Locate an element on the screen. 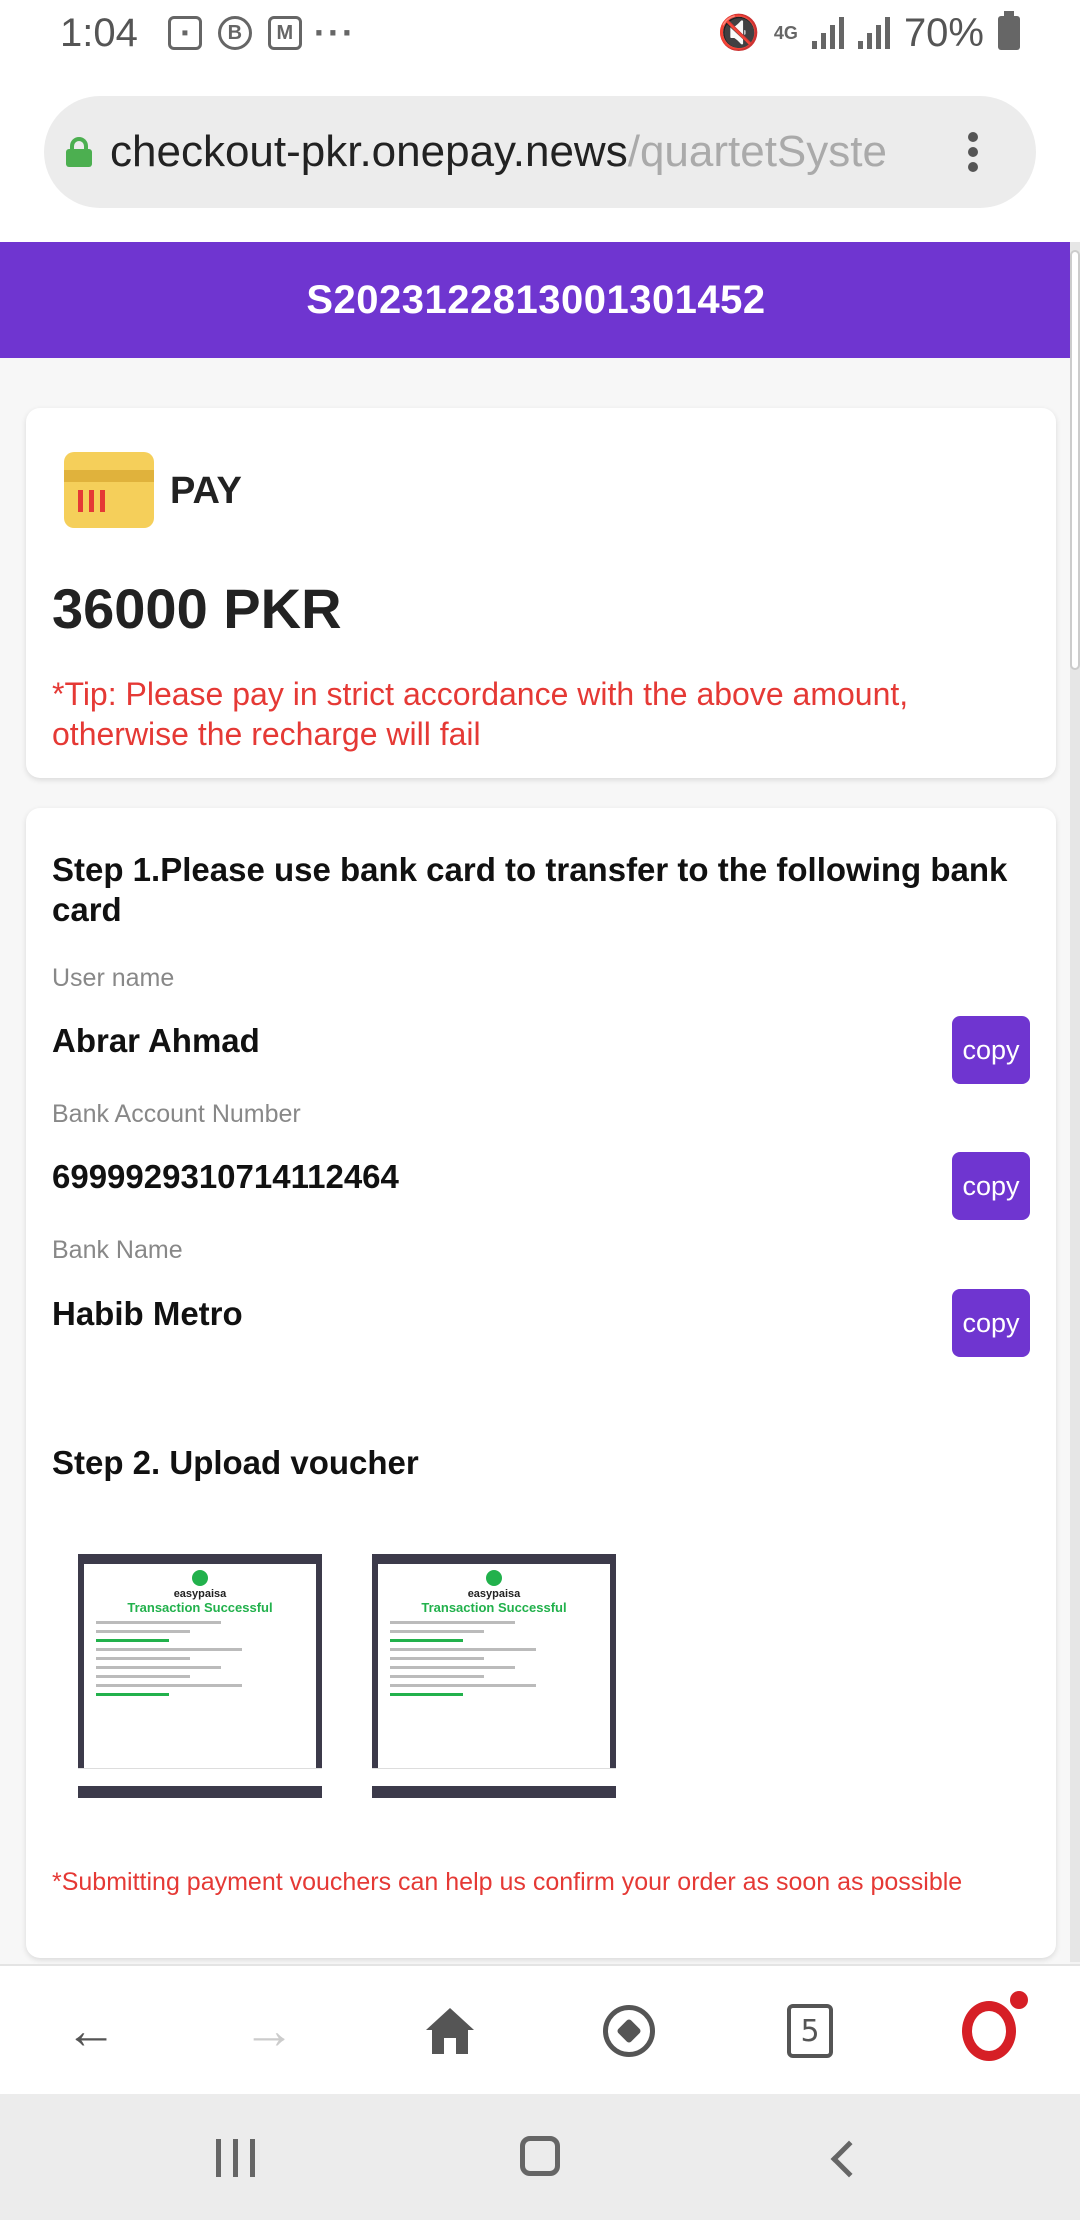 This screenshot has width=1080, height=2220. signal-icon is located at coordinates (827, 33).